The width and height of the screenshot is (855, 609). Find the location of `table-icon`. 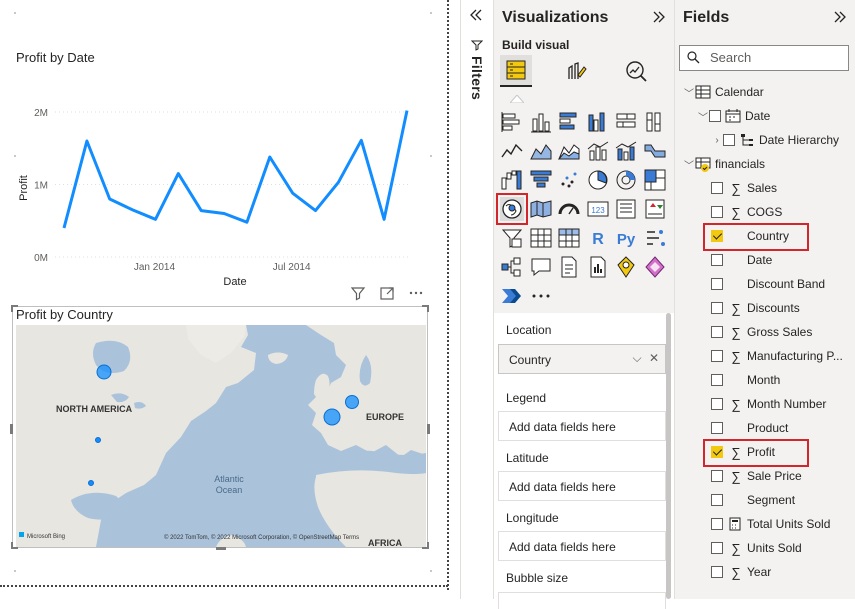

table-icon is located at coordinates (541, 238).